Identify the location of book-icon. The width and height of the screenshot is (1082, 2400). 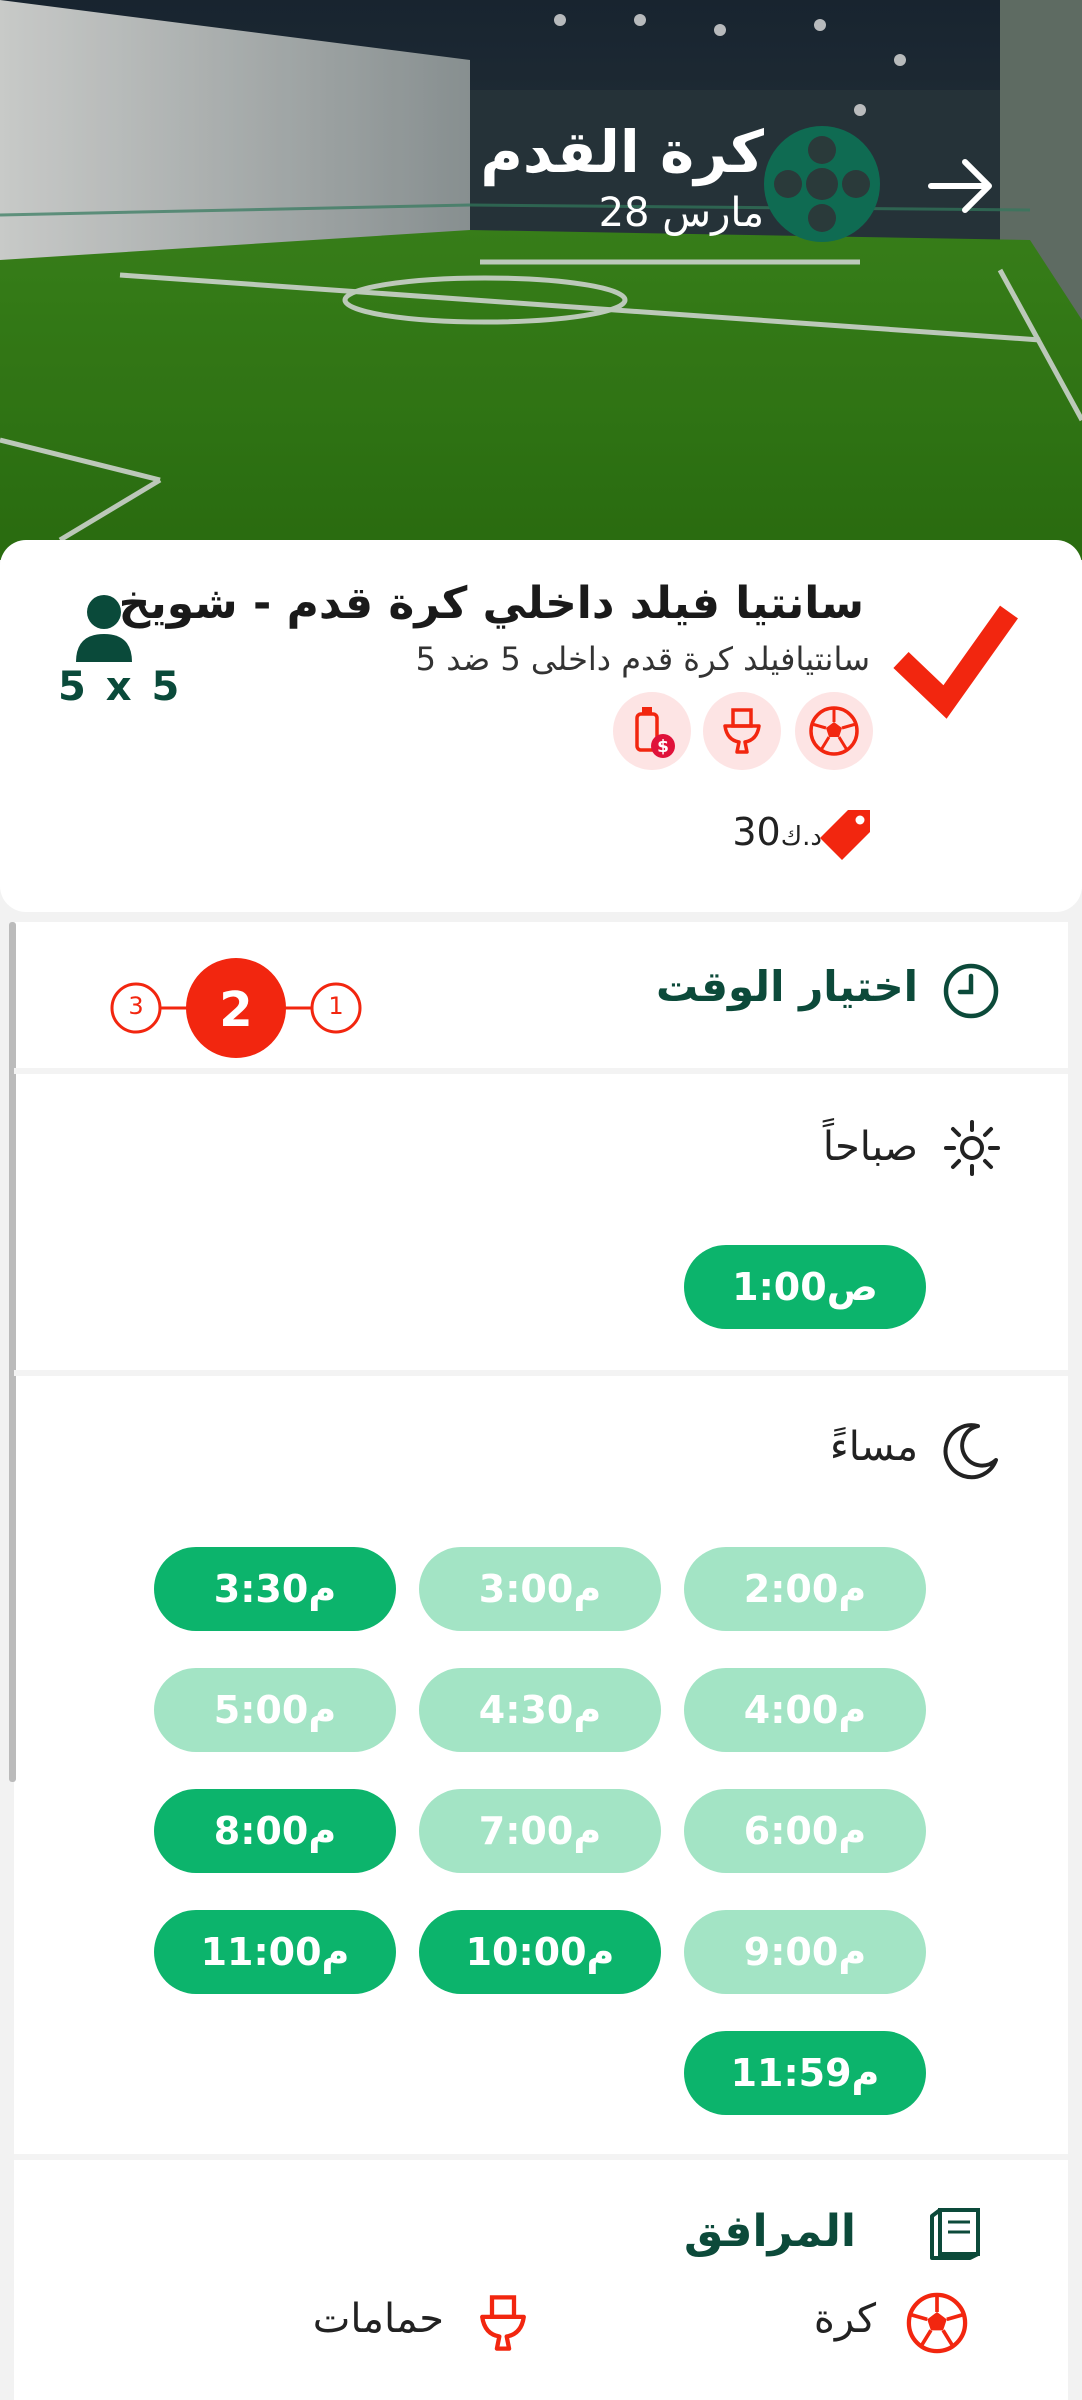
(954, 2234).